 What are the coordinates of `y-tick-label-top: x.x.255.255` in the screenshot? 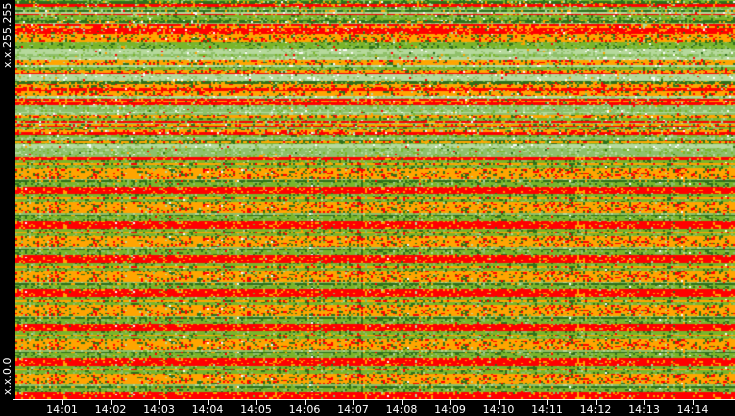 It's located at (7, 35).